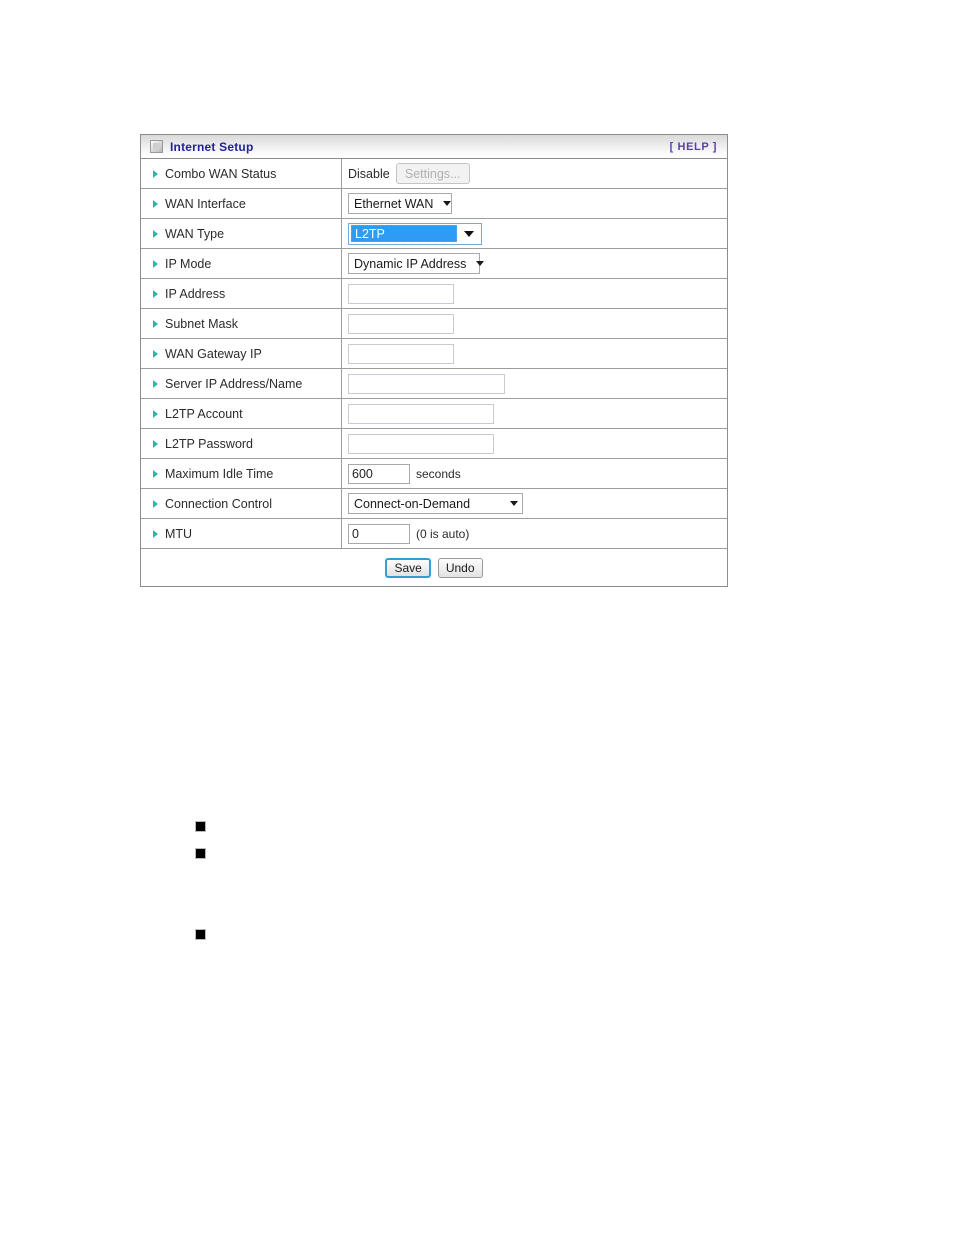 The image size is (954, 1235). What do you see at coordinates (241, 533) in the screenshot?
I see `row-label-mtu: MTU` at bounding box center [241, 533].